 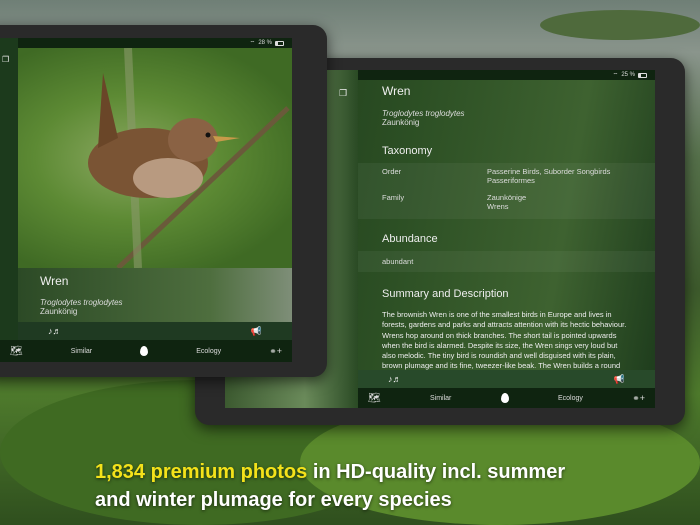 I want to click on abundance-value: abundant, so click(x=506, y=261).